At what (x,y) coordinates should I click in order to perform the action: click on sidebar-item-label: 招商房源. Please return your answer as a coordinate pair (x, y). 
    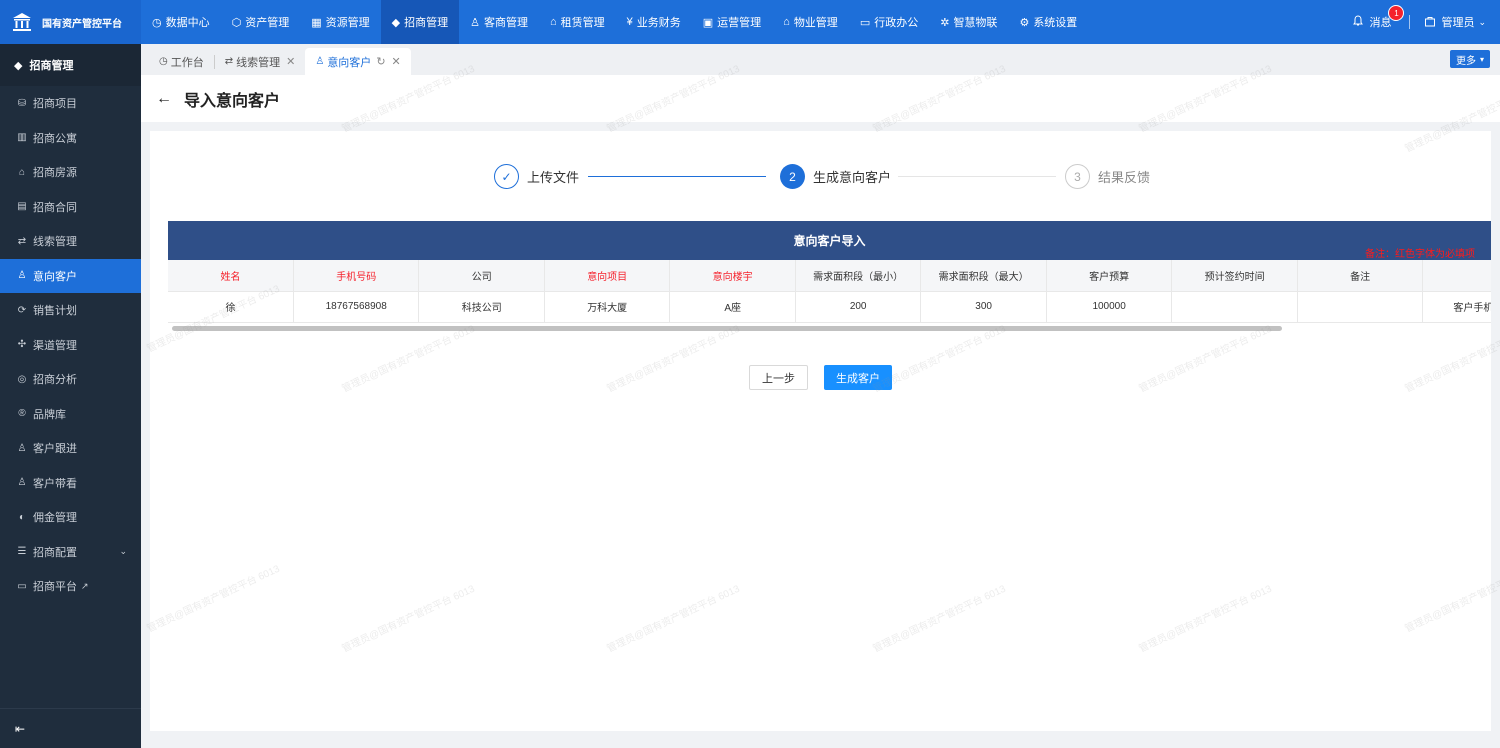
    Looking at the image, I should click on (55, 173).